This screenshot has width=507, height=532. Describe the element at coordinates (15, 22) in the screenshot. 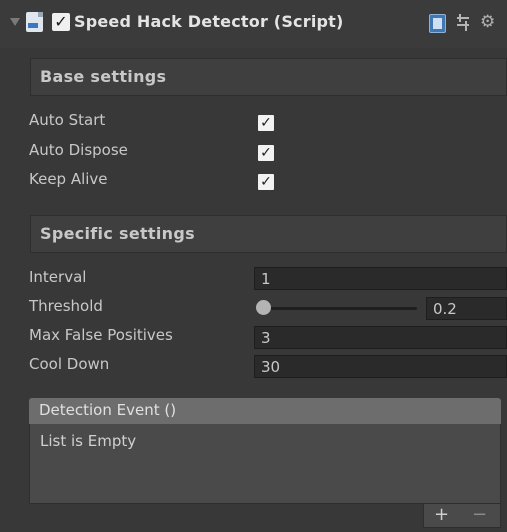

I see `collapse-arrow-icon` at that location.